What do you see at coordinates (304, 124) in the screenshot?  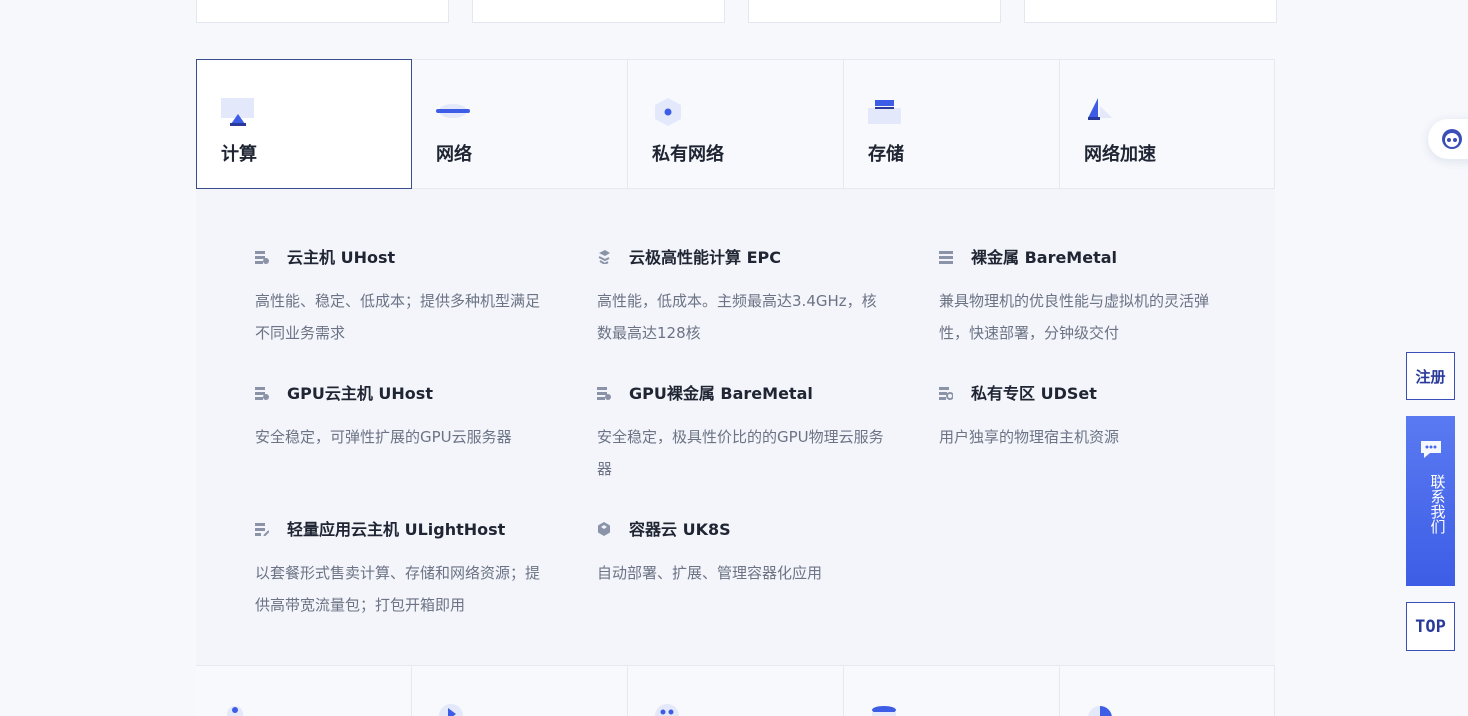 I see `tab-compute: 计算` at bounding box center [304, 124].